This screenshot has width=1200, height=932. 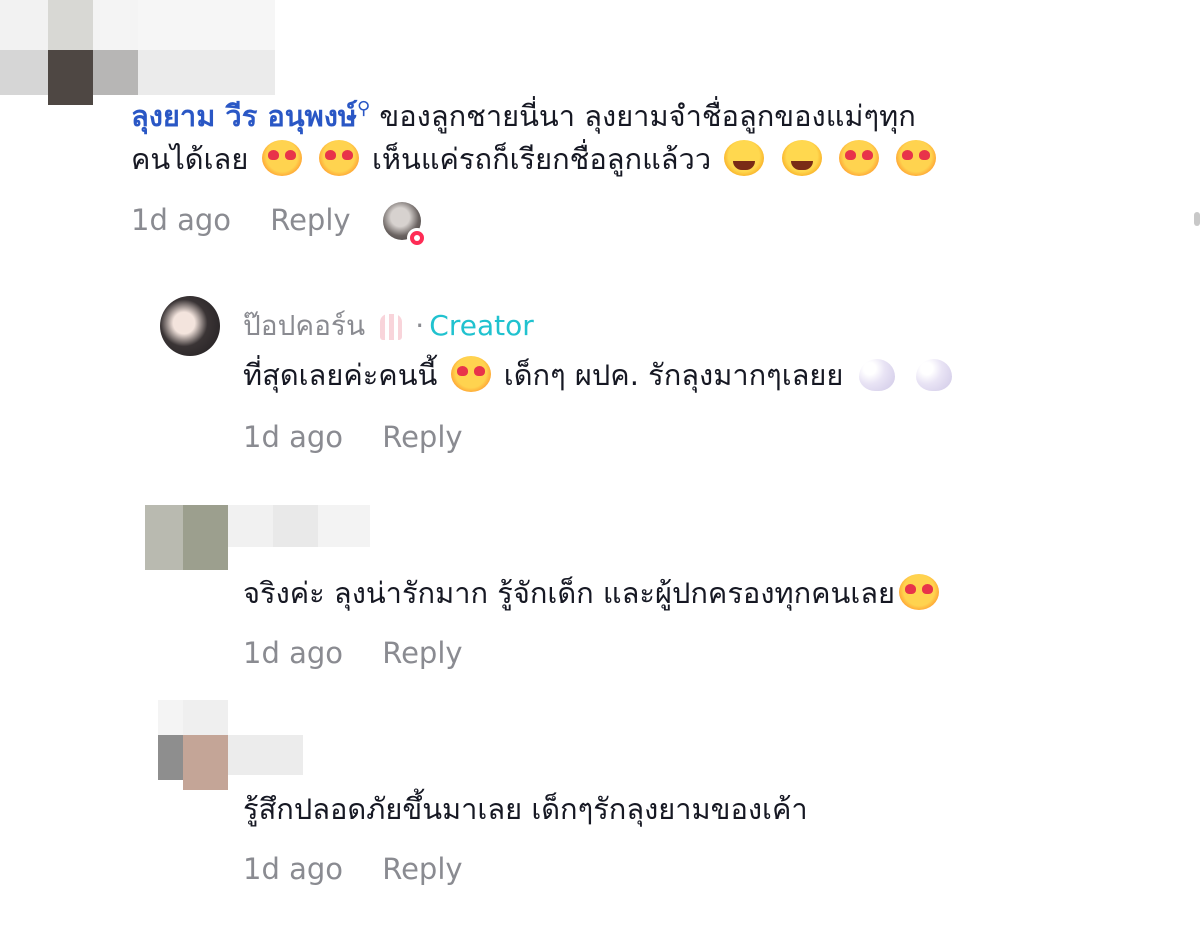 What do you see at coordinates (422, 653) in the screenshot?
I see `comment-3-reply-button: Reply` at bounding box center [422, 653].